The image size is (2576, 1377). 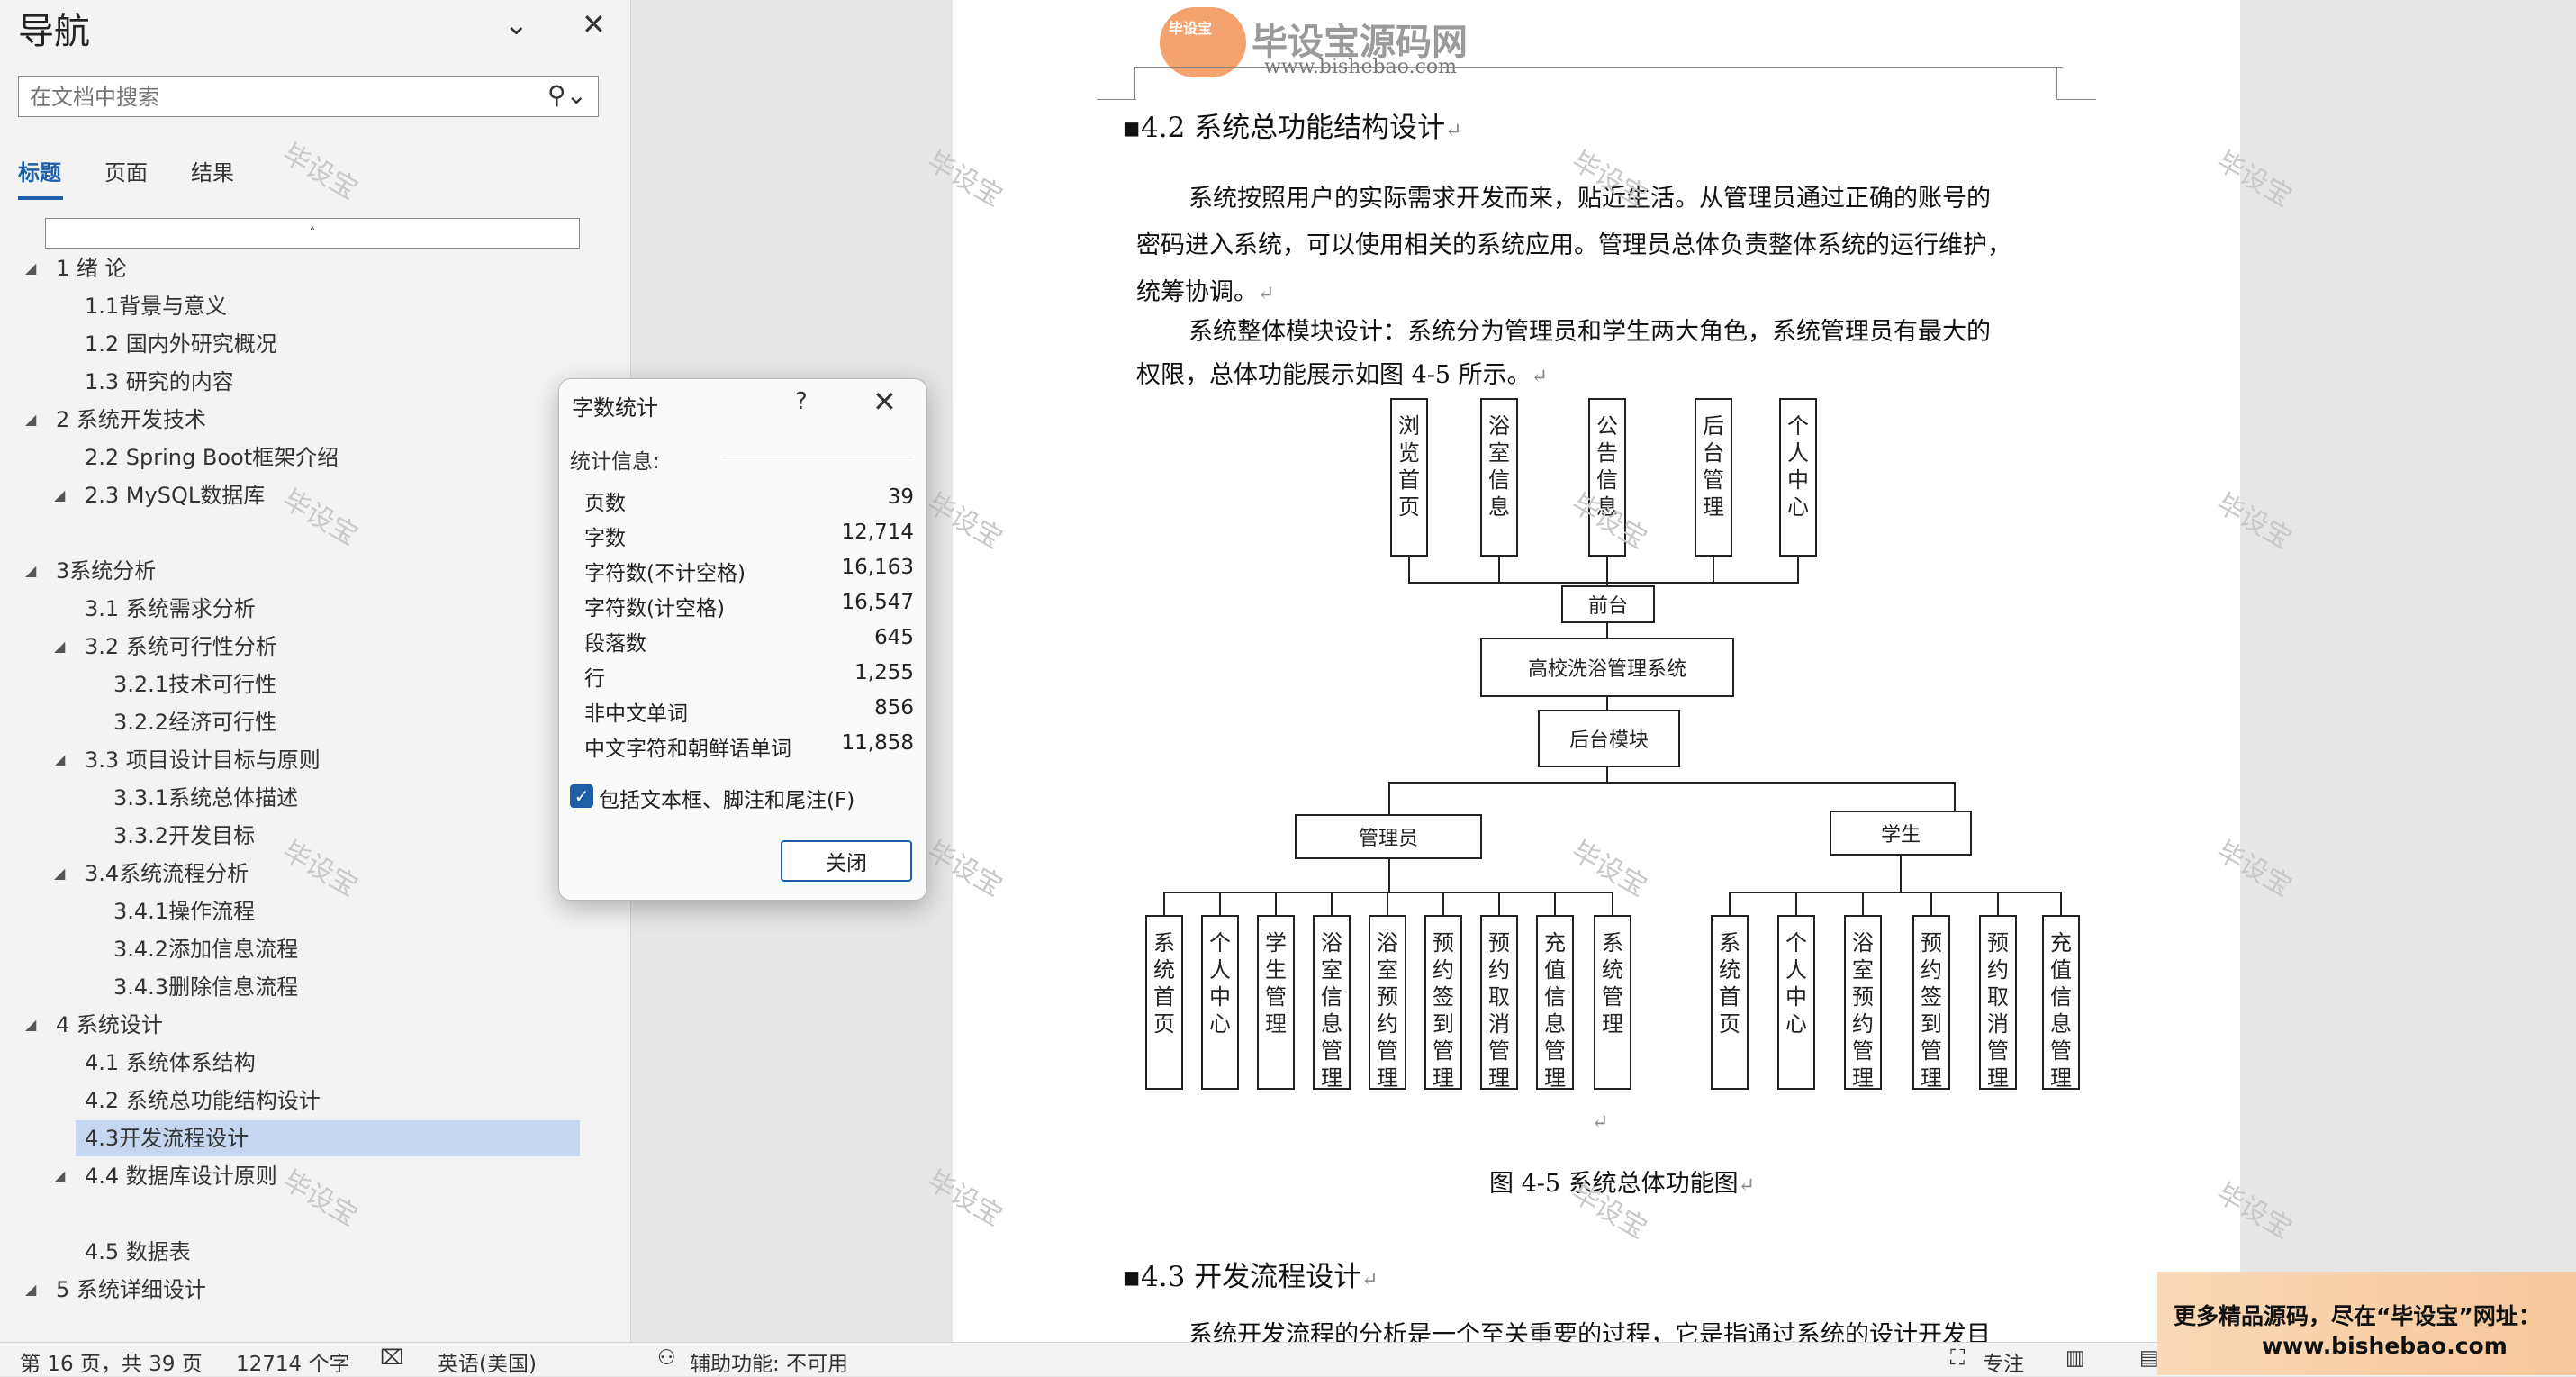 What do you see at coordinates (131, 1290) in the screenshot?
I see `toc-item: 5 系统详细设计` at bounding box center [131, 1290].